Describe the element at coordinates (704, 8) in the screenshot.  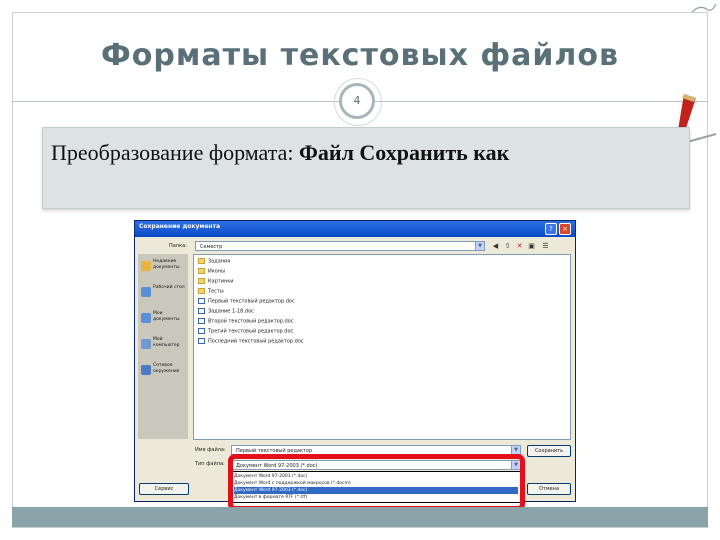
I see `corner-ornament-icon` at that location.